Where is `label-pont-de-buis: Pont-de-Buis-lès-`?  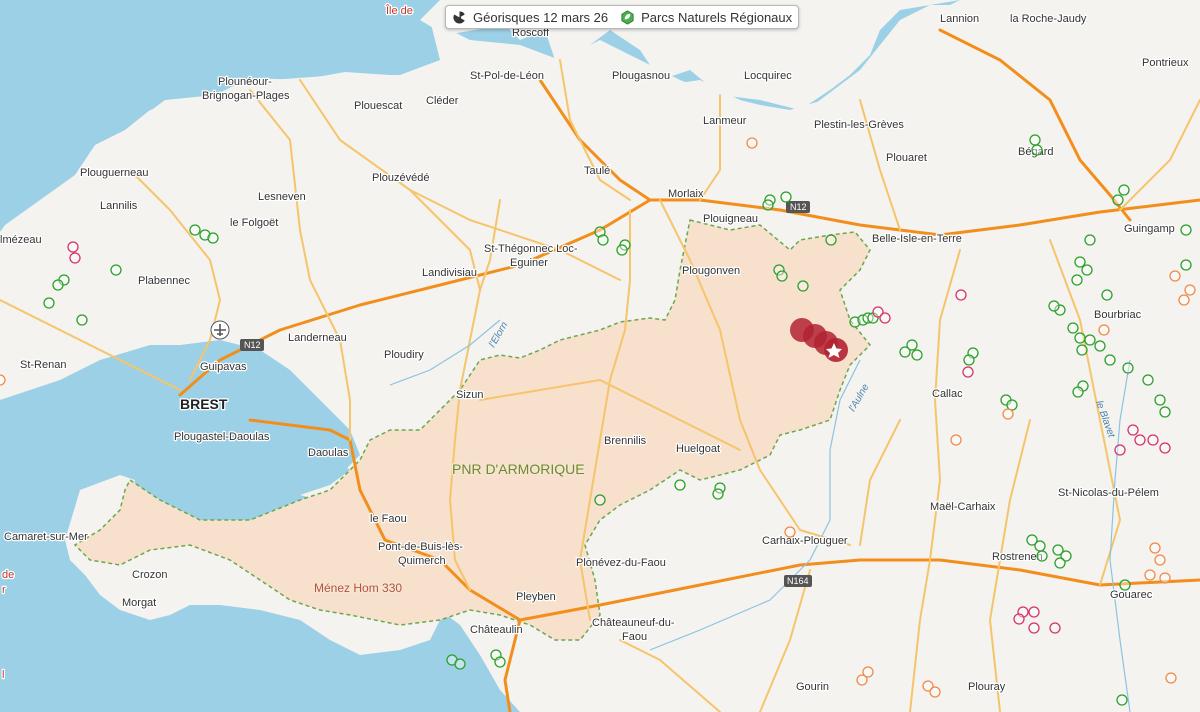 label-pont-de-buis: Pont-de-Buis-lès- is located at coordinates (420, 547).